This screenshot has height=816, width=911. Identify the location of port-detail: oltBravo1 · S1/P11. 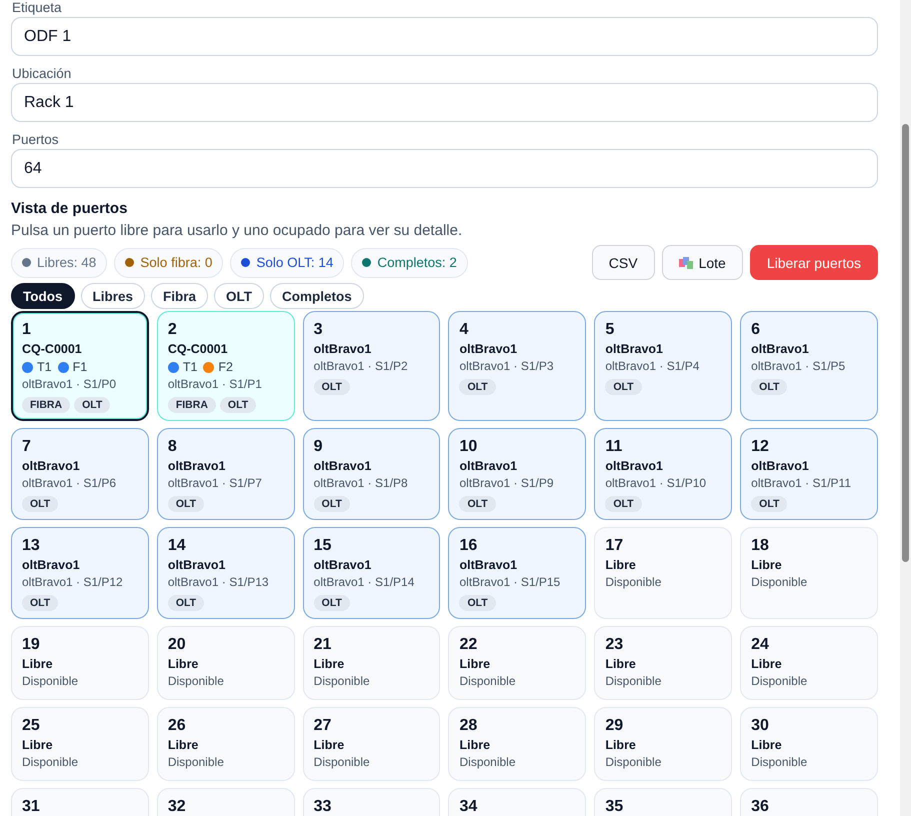
(801, 483).